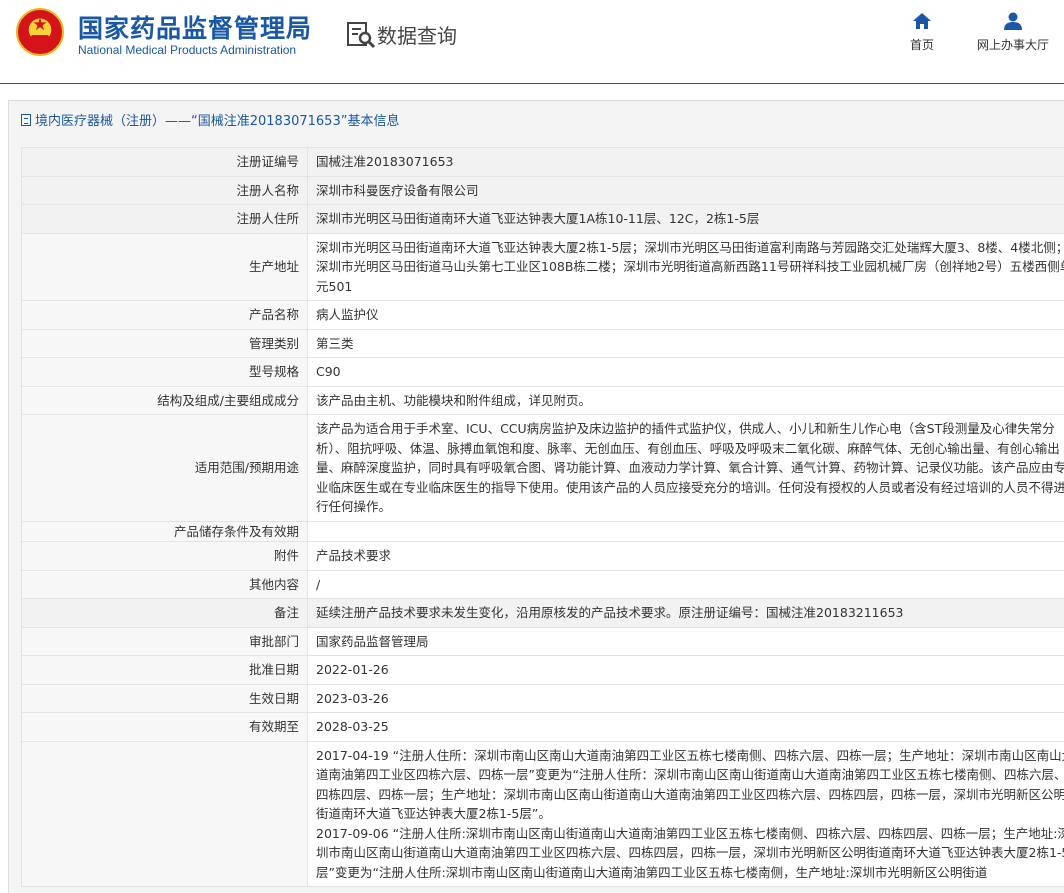  I want to click on table-row: 批准日期 2022-01-26, so click(542, 670).